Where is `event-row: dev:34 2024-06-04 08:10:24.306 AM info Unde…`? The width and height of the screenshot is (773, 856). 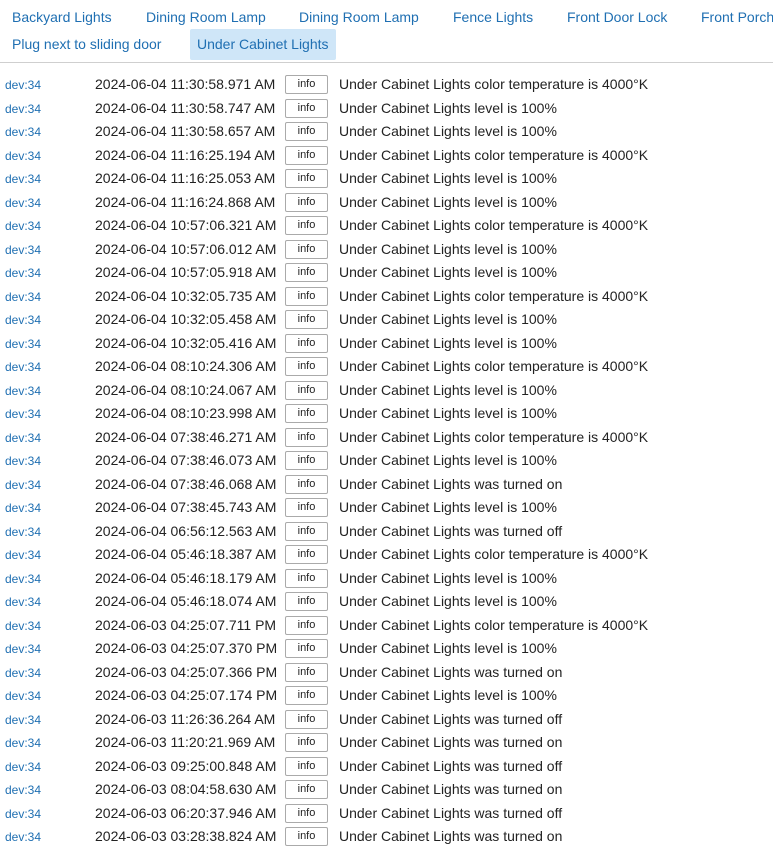
event-row: dev:34 2024-06-04 08:10:24.306 AM info Unde… is located at coordinates (386, 367).